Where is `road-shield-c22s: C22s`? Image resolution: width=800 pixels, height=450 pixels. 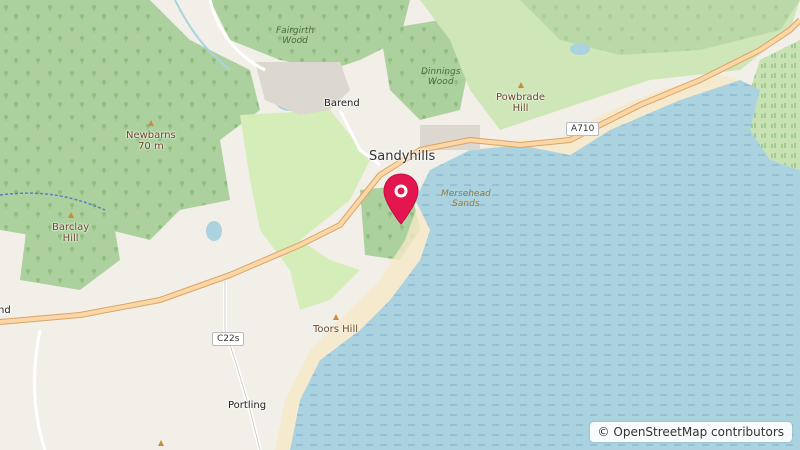
road-shield-c22s: C22s is located at coordinates (228, 339).